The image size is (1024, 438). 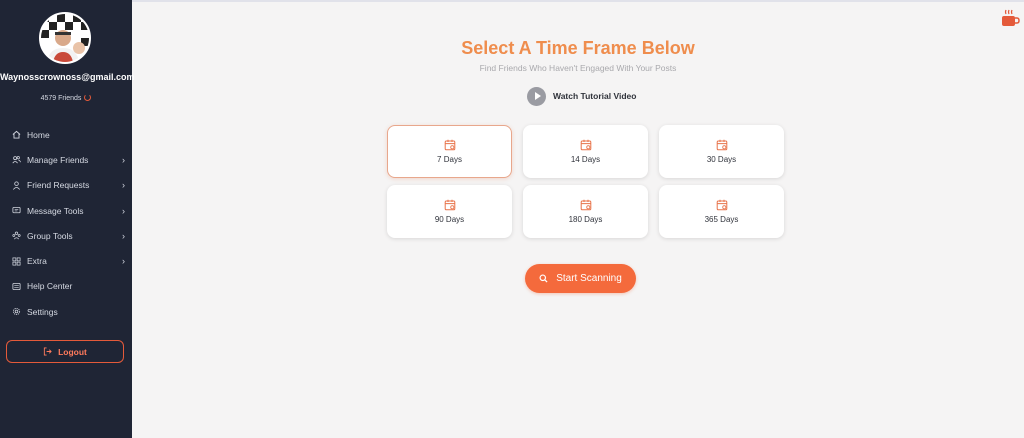 I want to click on sidebar-item-message-tools: Message Tools ›, so click(x=66, y=210).